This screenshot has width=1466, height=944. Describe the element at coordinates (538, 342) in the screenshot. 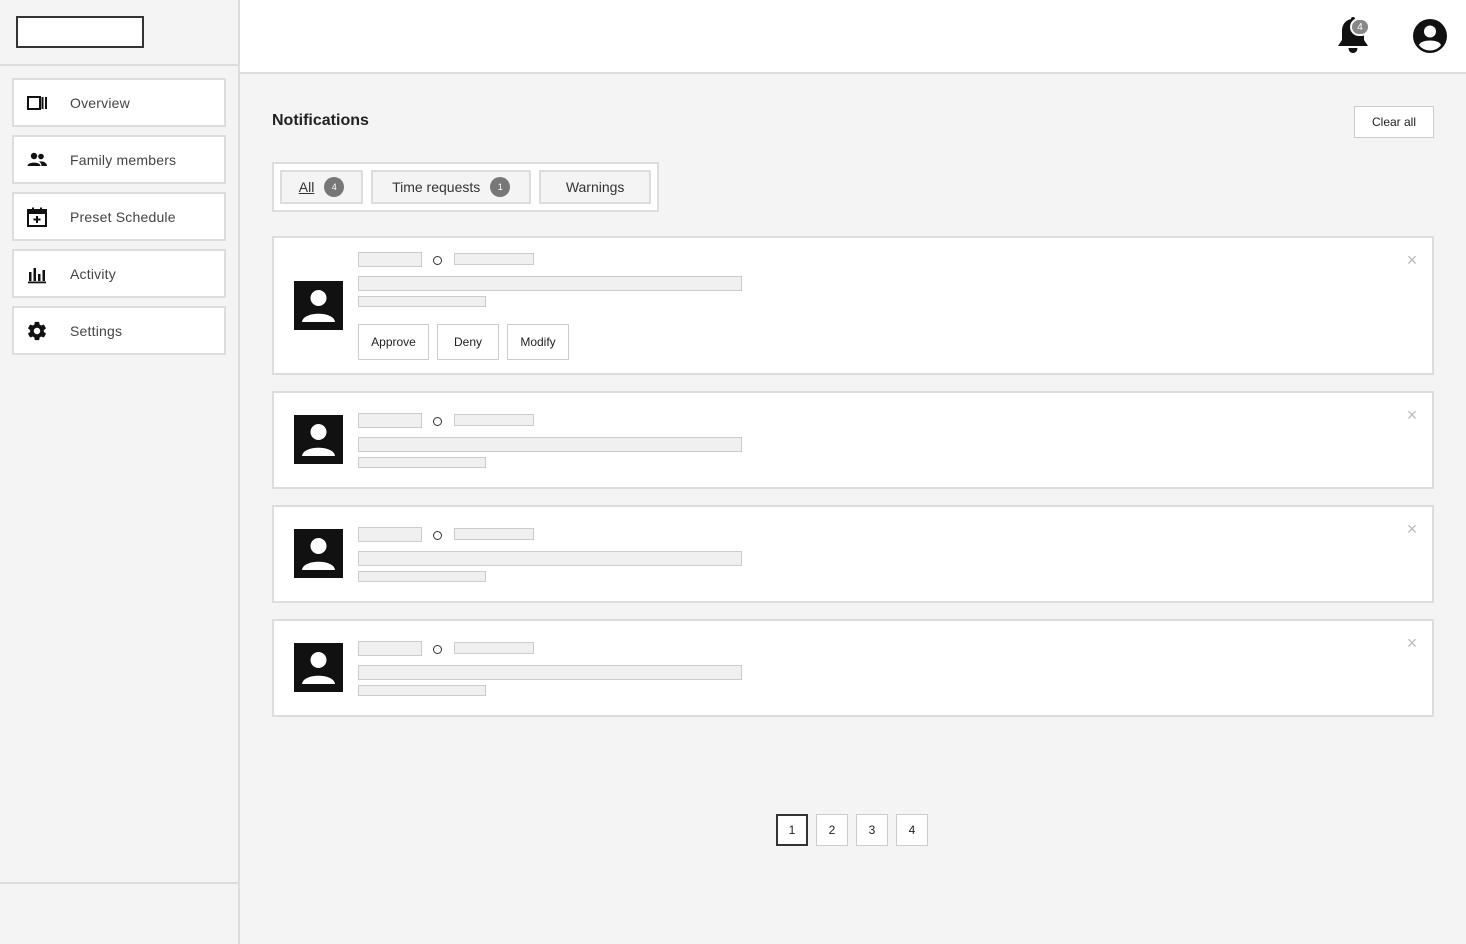

I see `modify-button: Modify` at that location.